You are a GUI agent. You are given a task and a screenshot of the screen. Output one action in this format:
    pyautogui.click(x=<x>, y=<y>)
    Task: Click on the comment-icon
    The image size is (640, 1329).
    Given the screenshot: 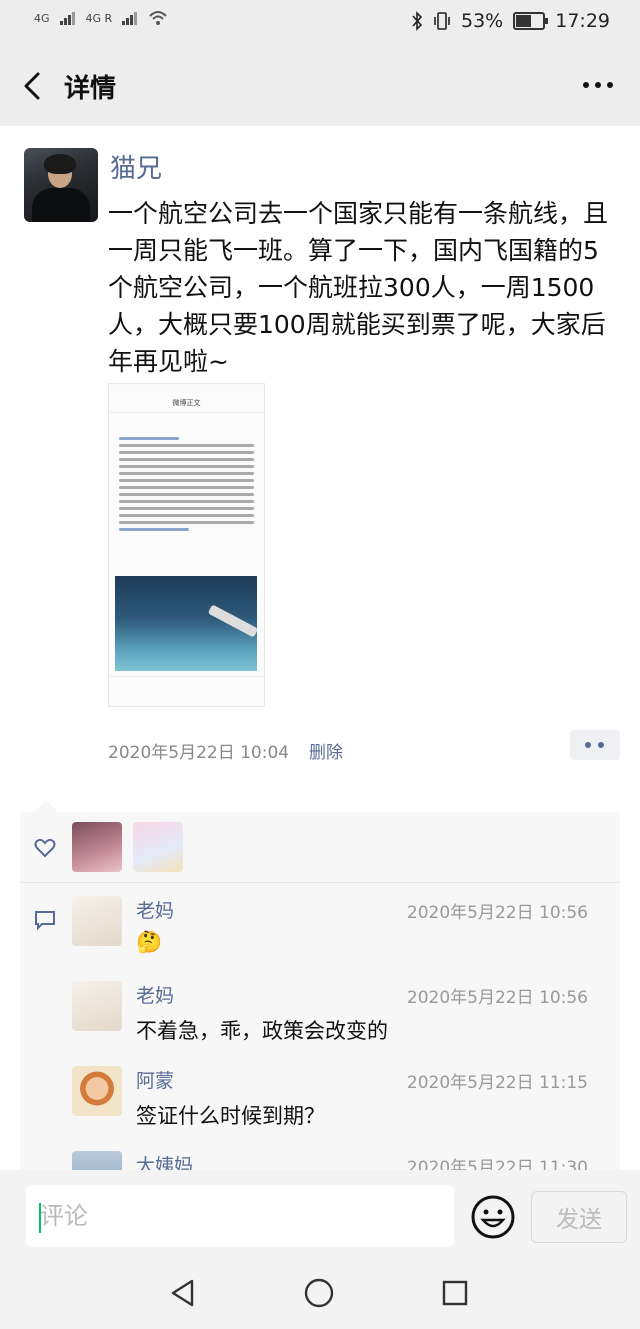 What is the action you would take?
    pyautogui.click(x=45, y=920)
    